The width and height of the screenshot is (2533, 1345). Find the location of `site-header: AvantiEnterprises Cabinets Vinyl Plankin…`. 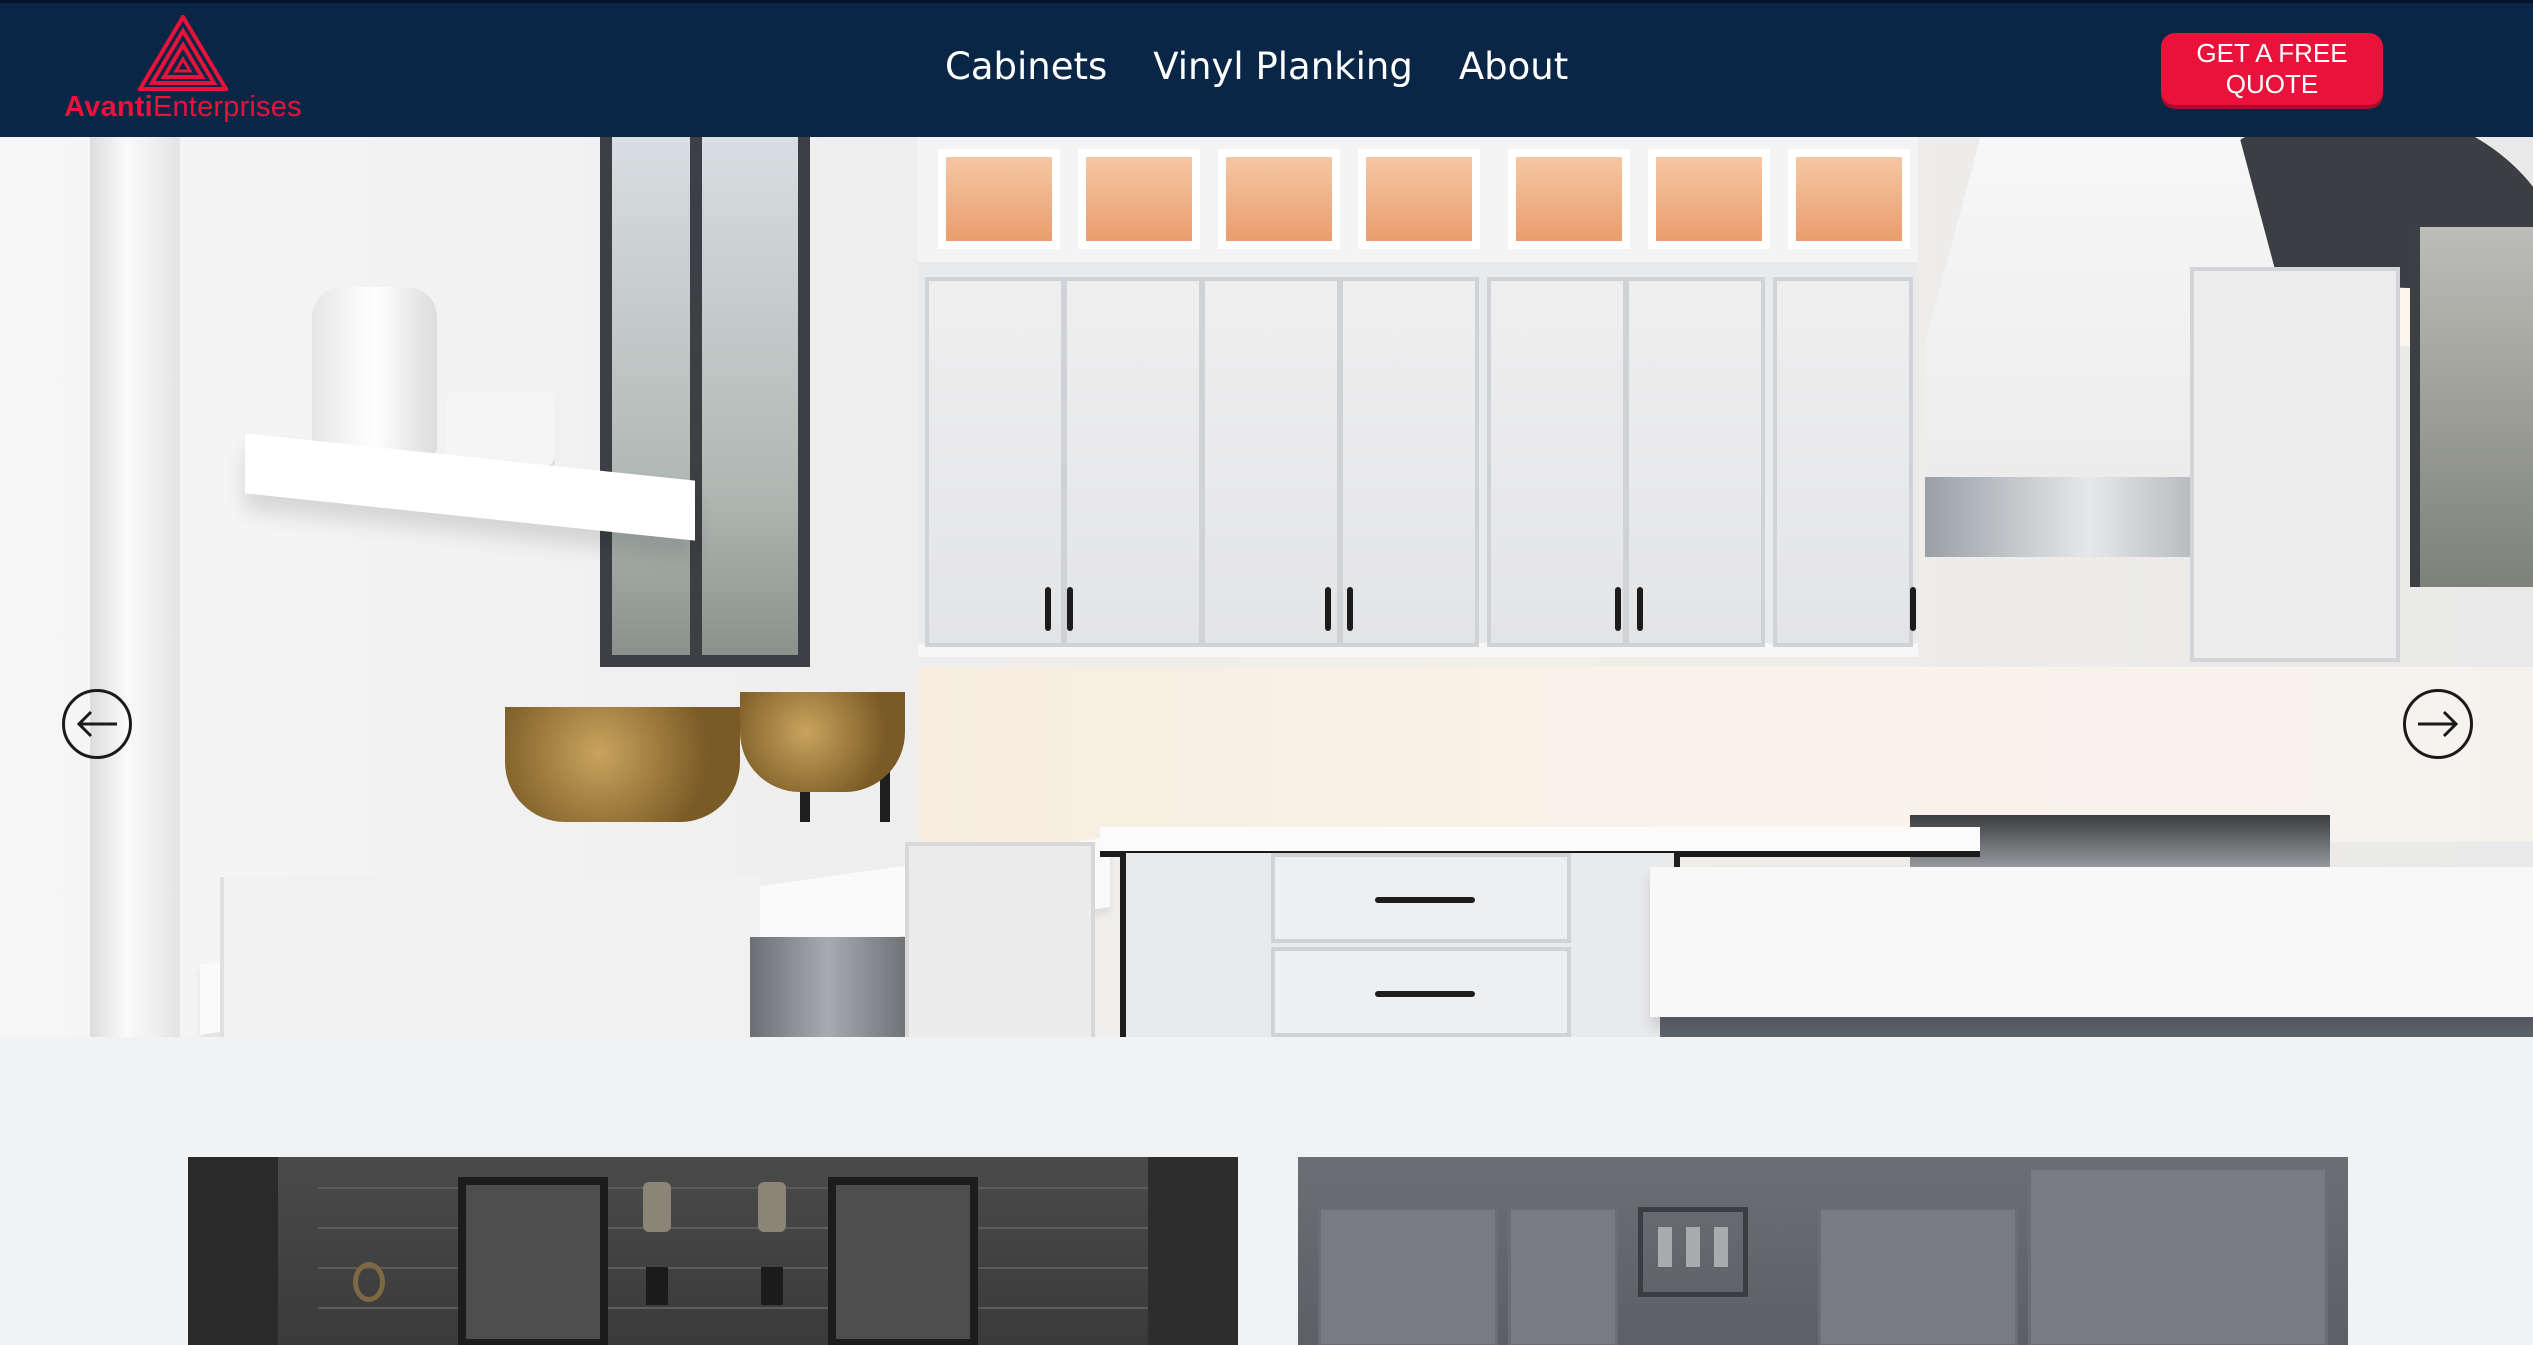

site-header: AvantiEnterprises Cabinets Vinyl Plankin… is located at coordinates (1266, 68).